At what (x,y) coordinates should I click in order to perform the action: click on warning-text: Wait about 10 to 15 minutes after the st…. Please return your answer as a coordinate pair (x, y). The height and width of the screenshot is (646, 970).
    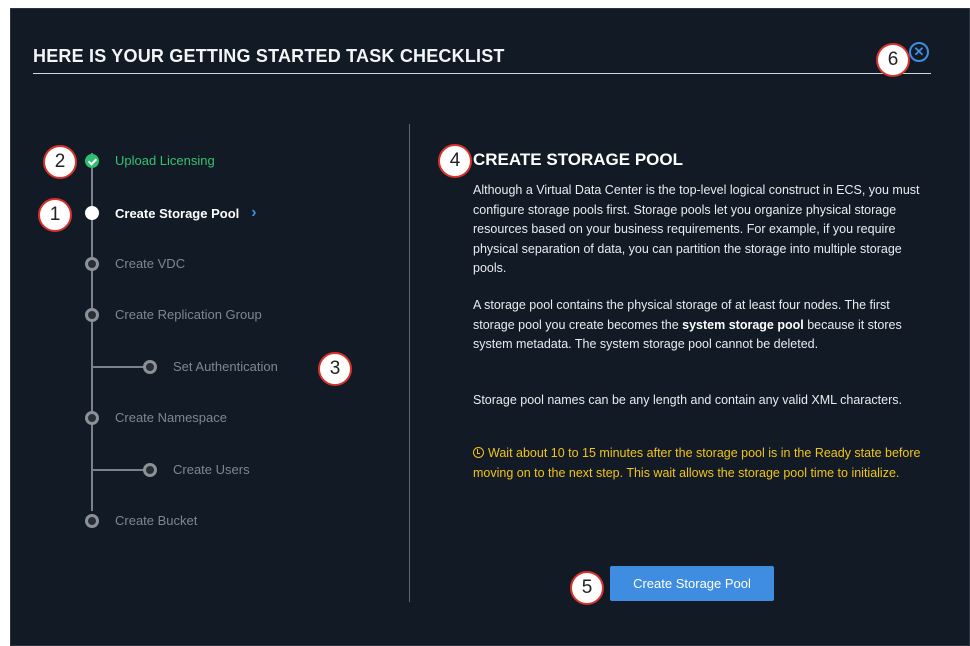
    Looking at the image, I should click on (697, 463).